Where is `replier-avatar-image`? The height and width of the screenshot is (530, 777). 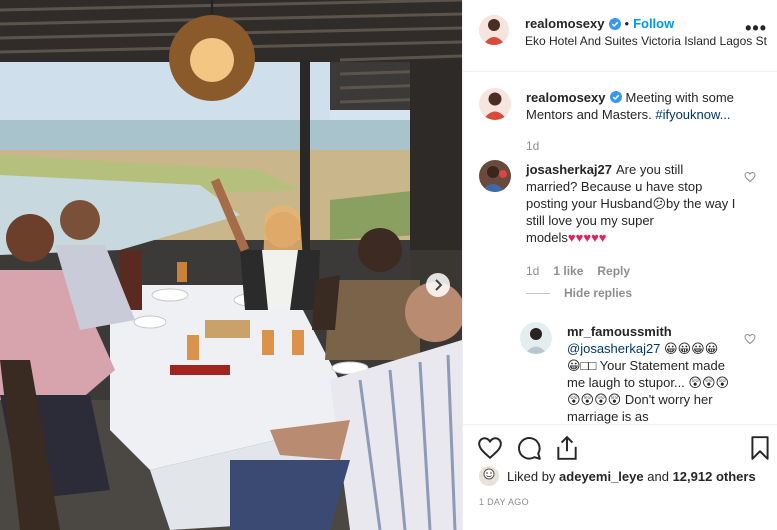
replier-avatar-image is located at coordinates (536, 338).